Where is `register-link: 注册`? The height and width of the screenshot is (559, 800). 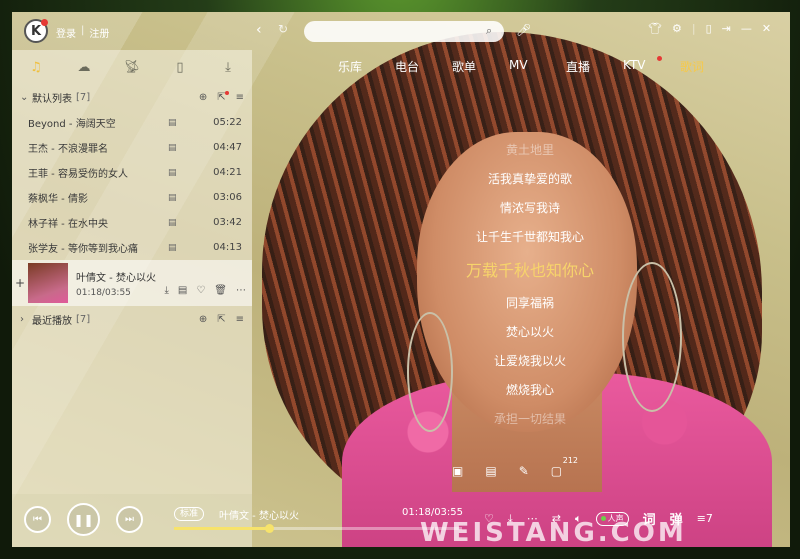
register-link: 注册 is located at coordinates (99, 32).